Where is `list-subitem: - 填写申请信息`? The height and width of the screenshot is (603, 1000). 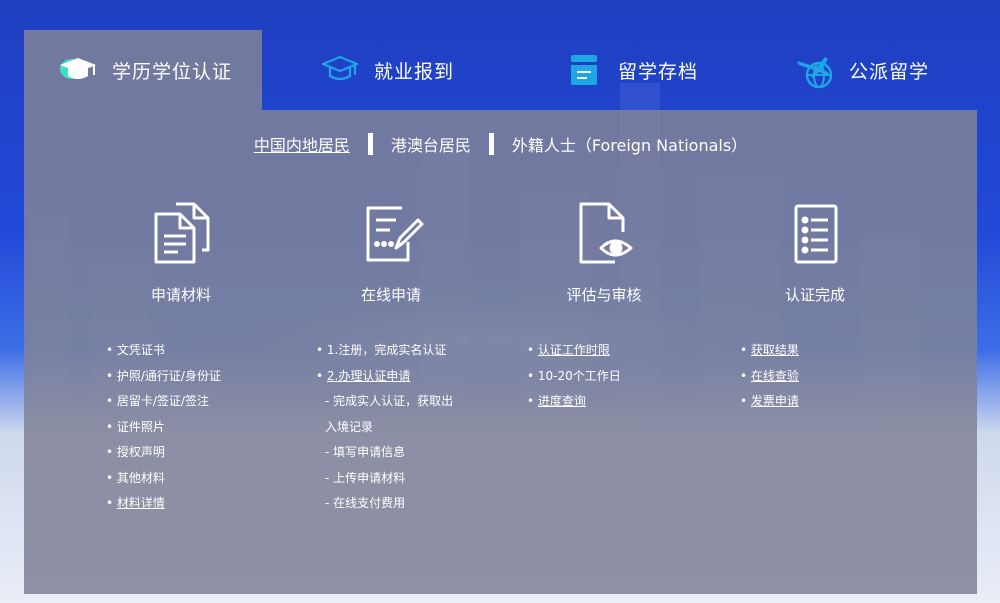 list-subitem: - 填写申请信息 is located at coordinates (365, 452).